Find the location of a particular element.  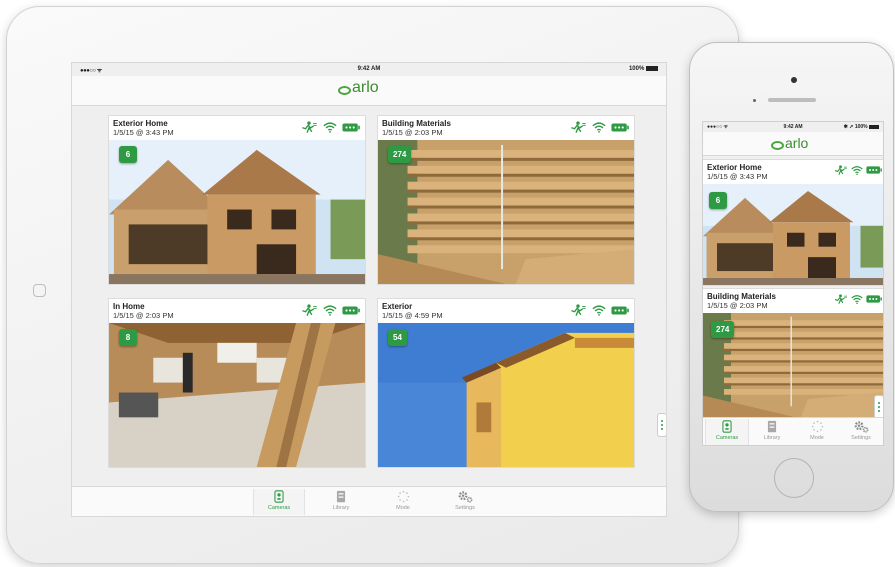

camera-feed-lumber is located at coordinates (506, 212).